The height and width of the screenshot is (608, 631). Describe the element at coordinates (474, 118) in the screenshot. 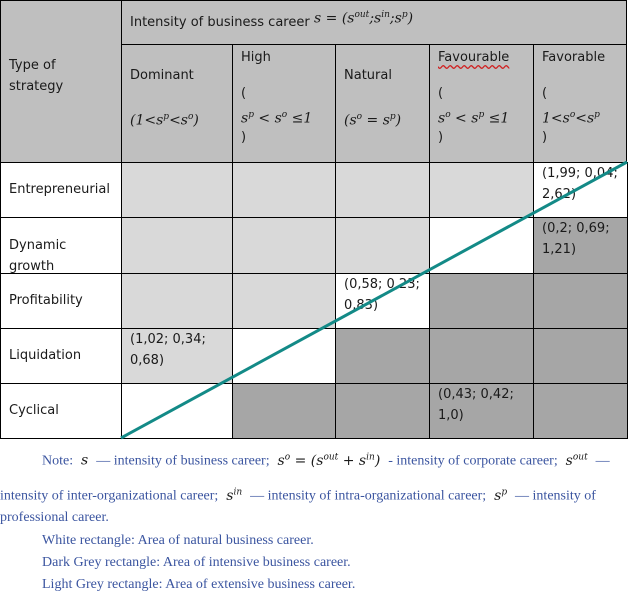

I see `col-formula: so < sp ≤1` at that location.